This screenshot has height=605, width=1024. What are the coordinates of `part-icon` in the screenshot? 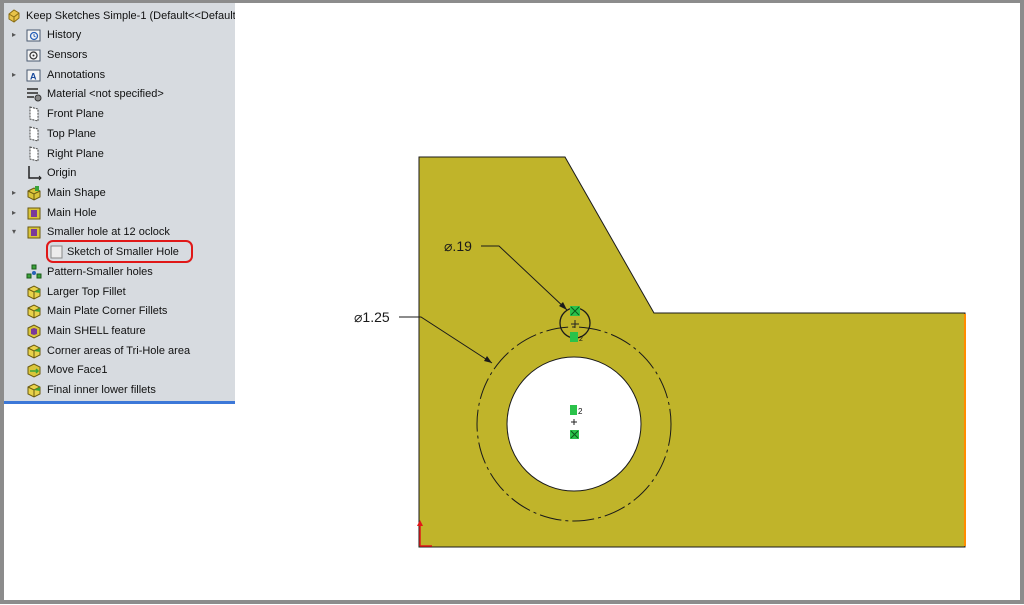 It's located at (14, 16).